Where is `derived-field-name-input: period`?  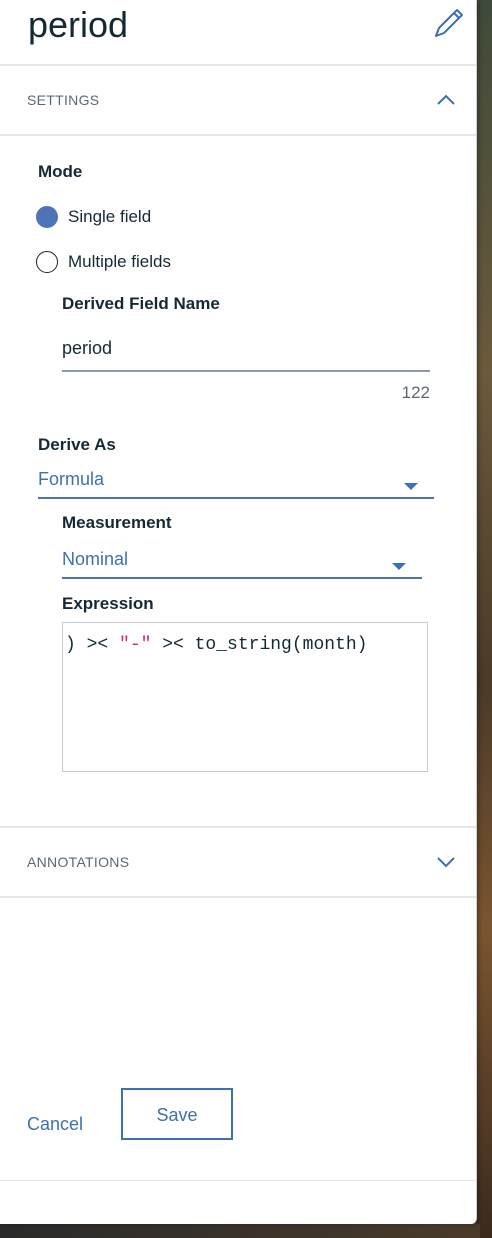 derived-field-name-input: period is located at coordinates (246, 351).